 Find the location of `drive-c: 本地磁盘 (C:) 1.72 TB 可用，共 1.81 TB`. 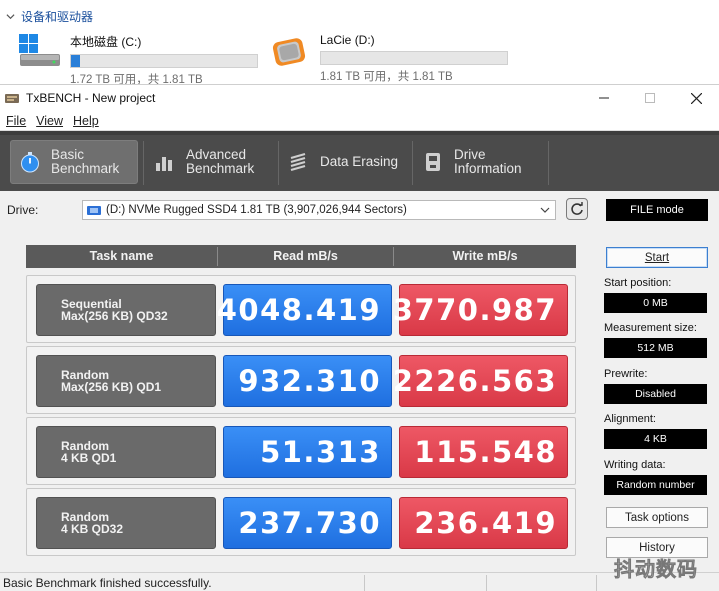

drive-c: 本地磁盘 (C:) 1.72 TB 可用，共 1.81 TB is located at coordinates (138, 59).